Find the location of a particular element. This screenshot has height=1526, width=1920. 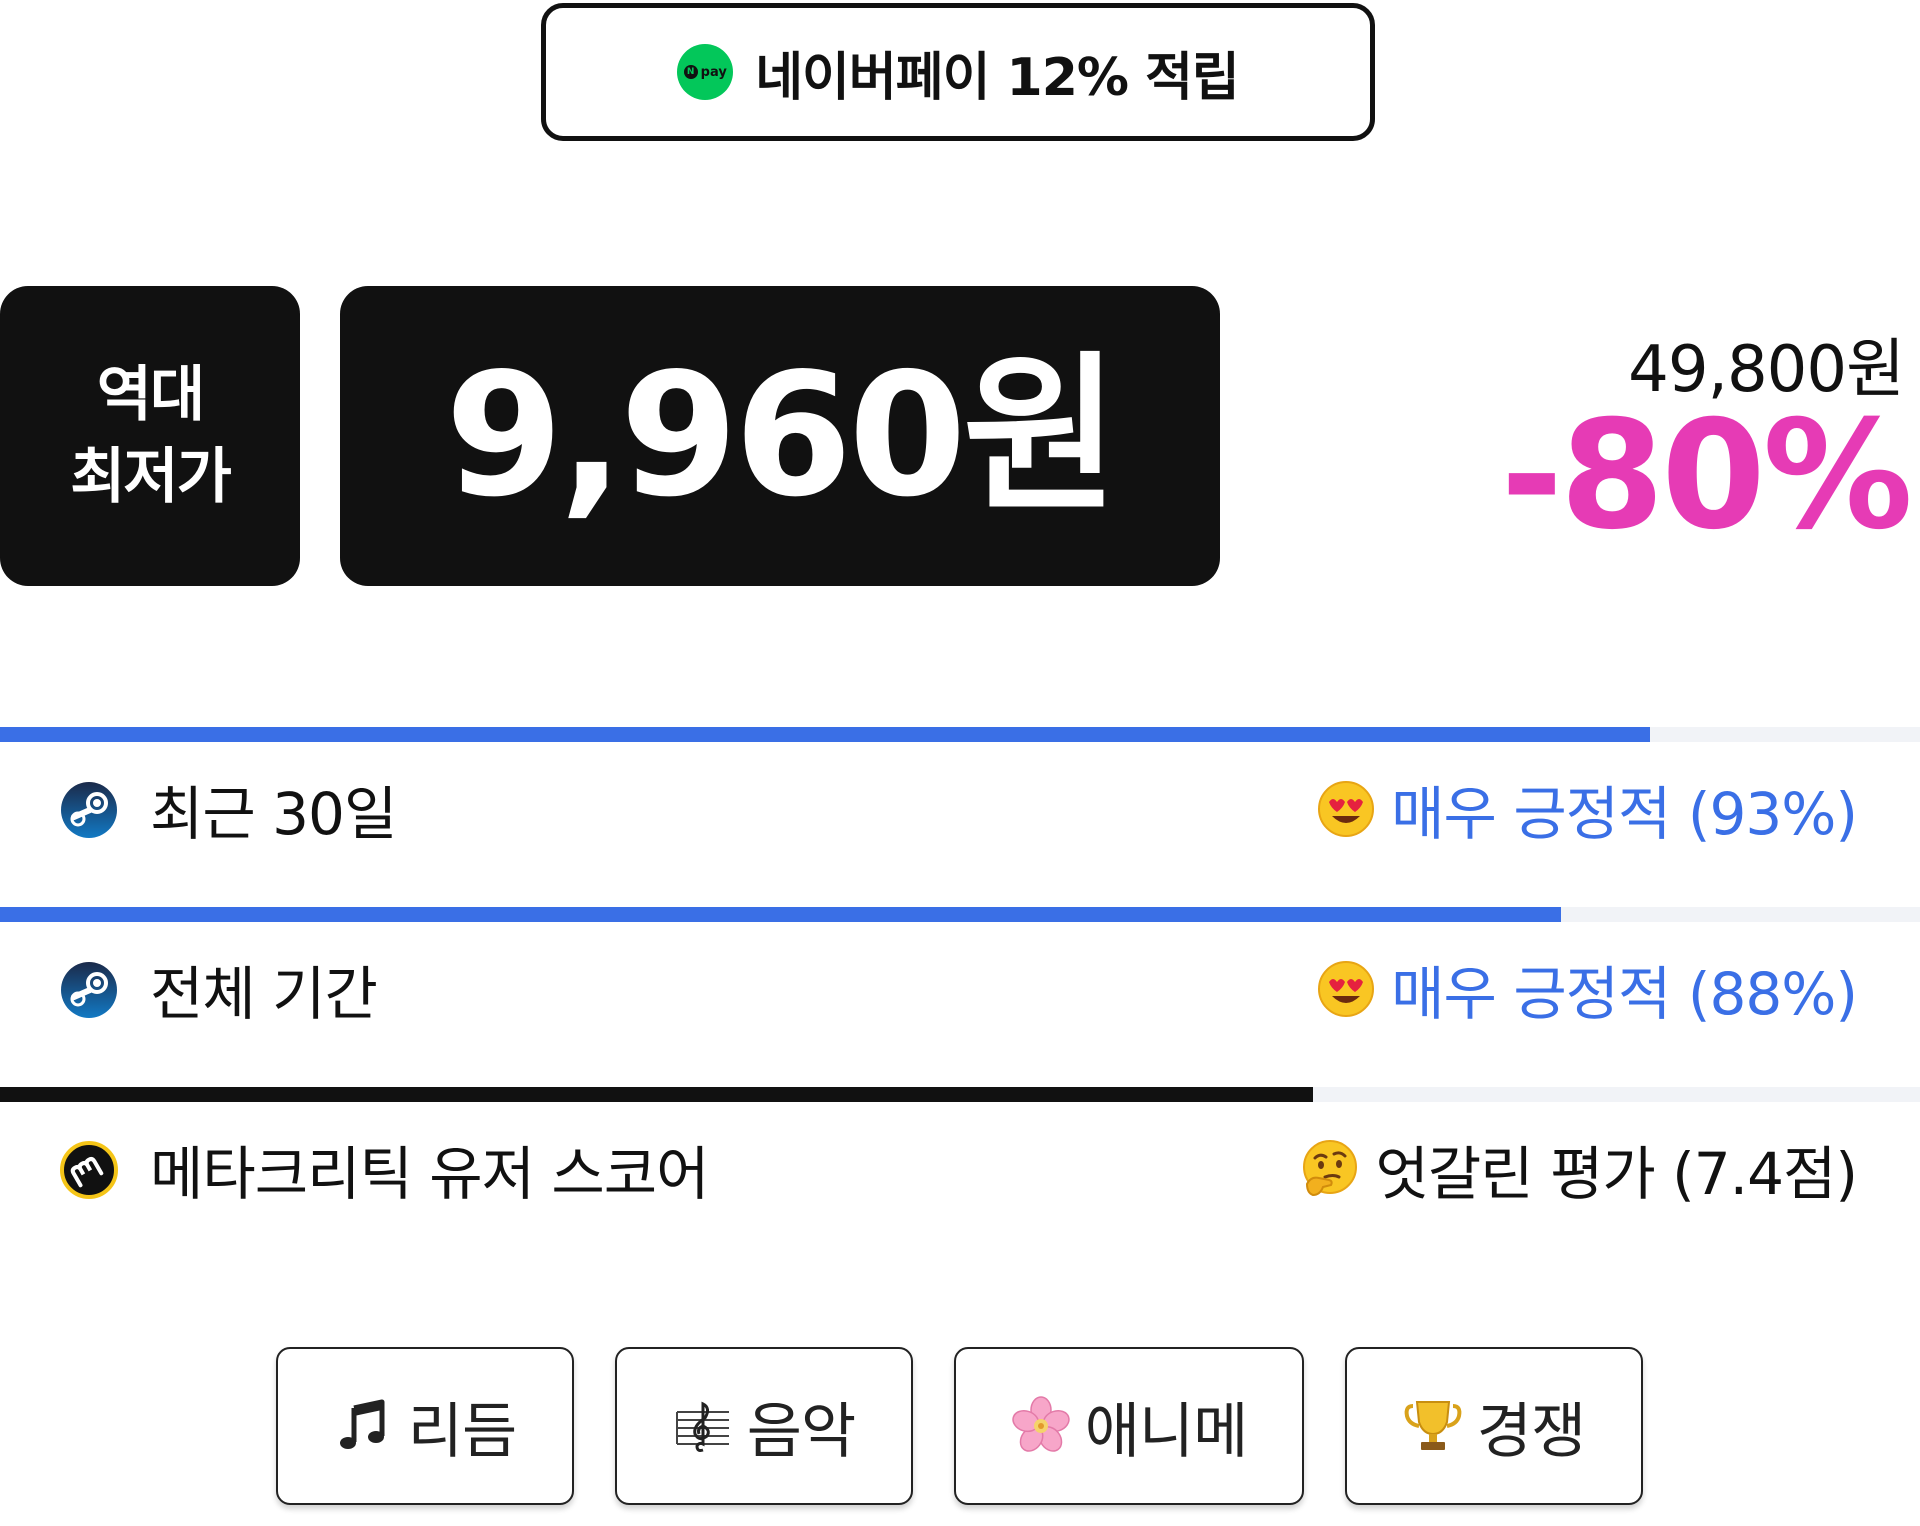

npay-reward-text: 네이버페이 12% 적립 is located at coordinates (997, 77).